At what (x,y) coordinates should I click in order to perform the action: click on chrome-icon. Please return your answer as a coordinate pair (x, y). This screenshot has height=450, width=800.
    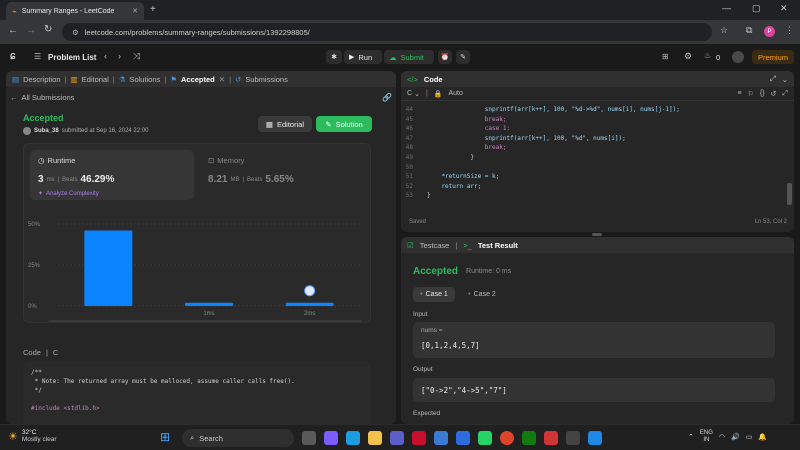
    Looking at the image, I should click on (507, 438).